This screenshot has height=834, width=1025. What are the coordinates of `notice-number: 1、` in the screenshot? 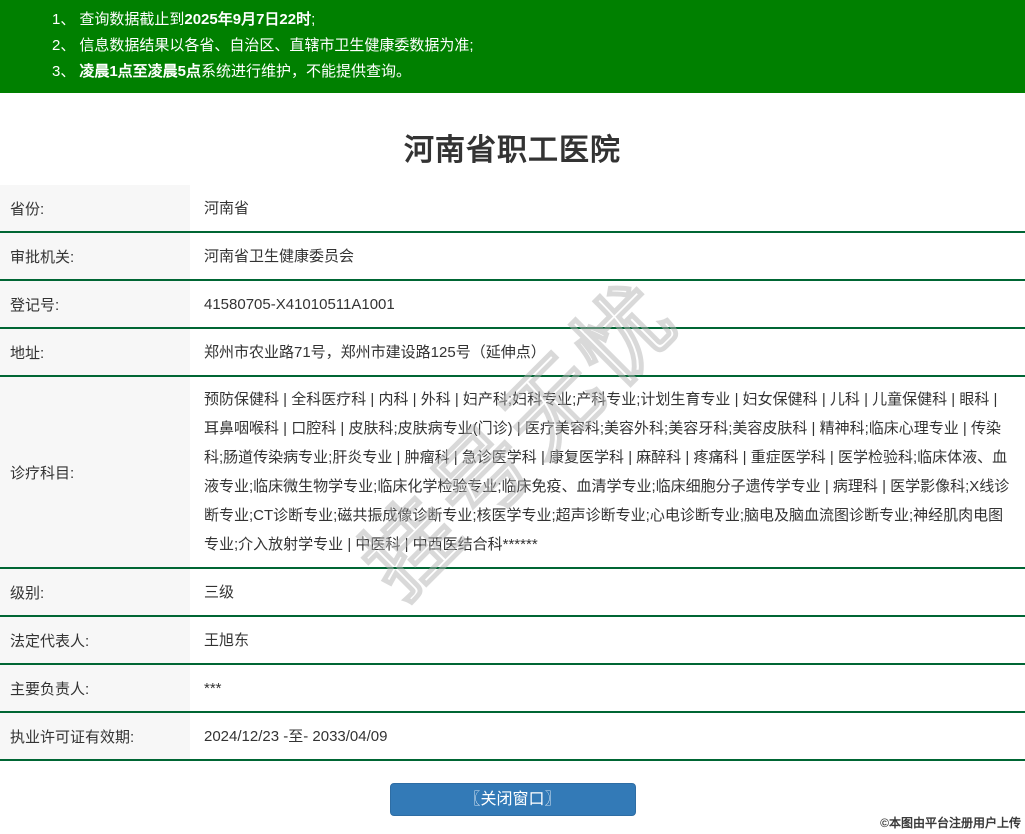 It's located at (64, 19).